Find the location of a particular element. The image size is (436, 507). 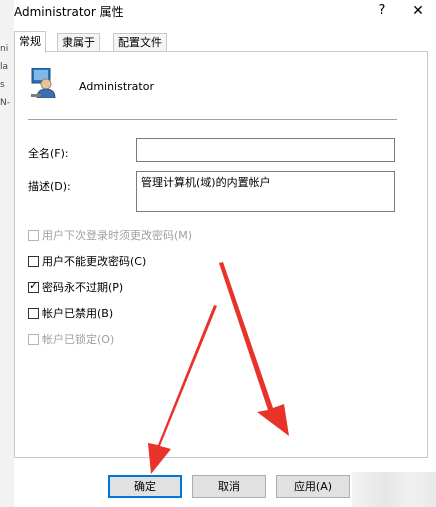

tab-member-of: 隶属于 is located at coordinates (78, 42).